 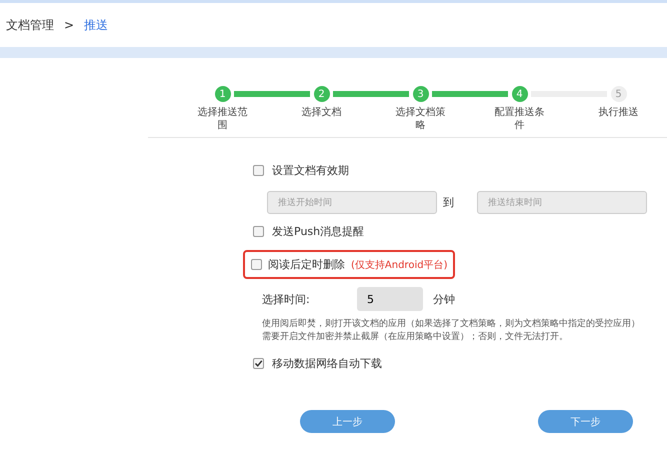 What do you see at coordinates (322, 94) in the screenshot?
I see `step-number: 2` at bounding box center [322, 94].